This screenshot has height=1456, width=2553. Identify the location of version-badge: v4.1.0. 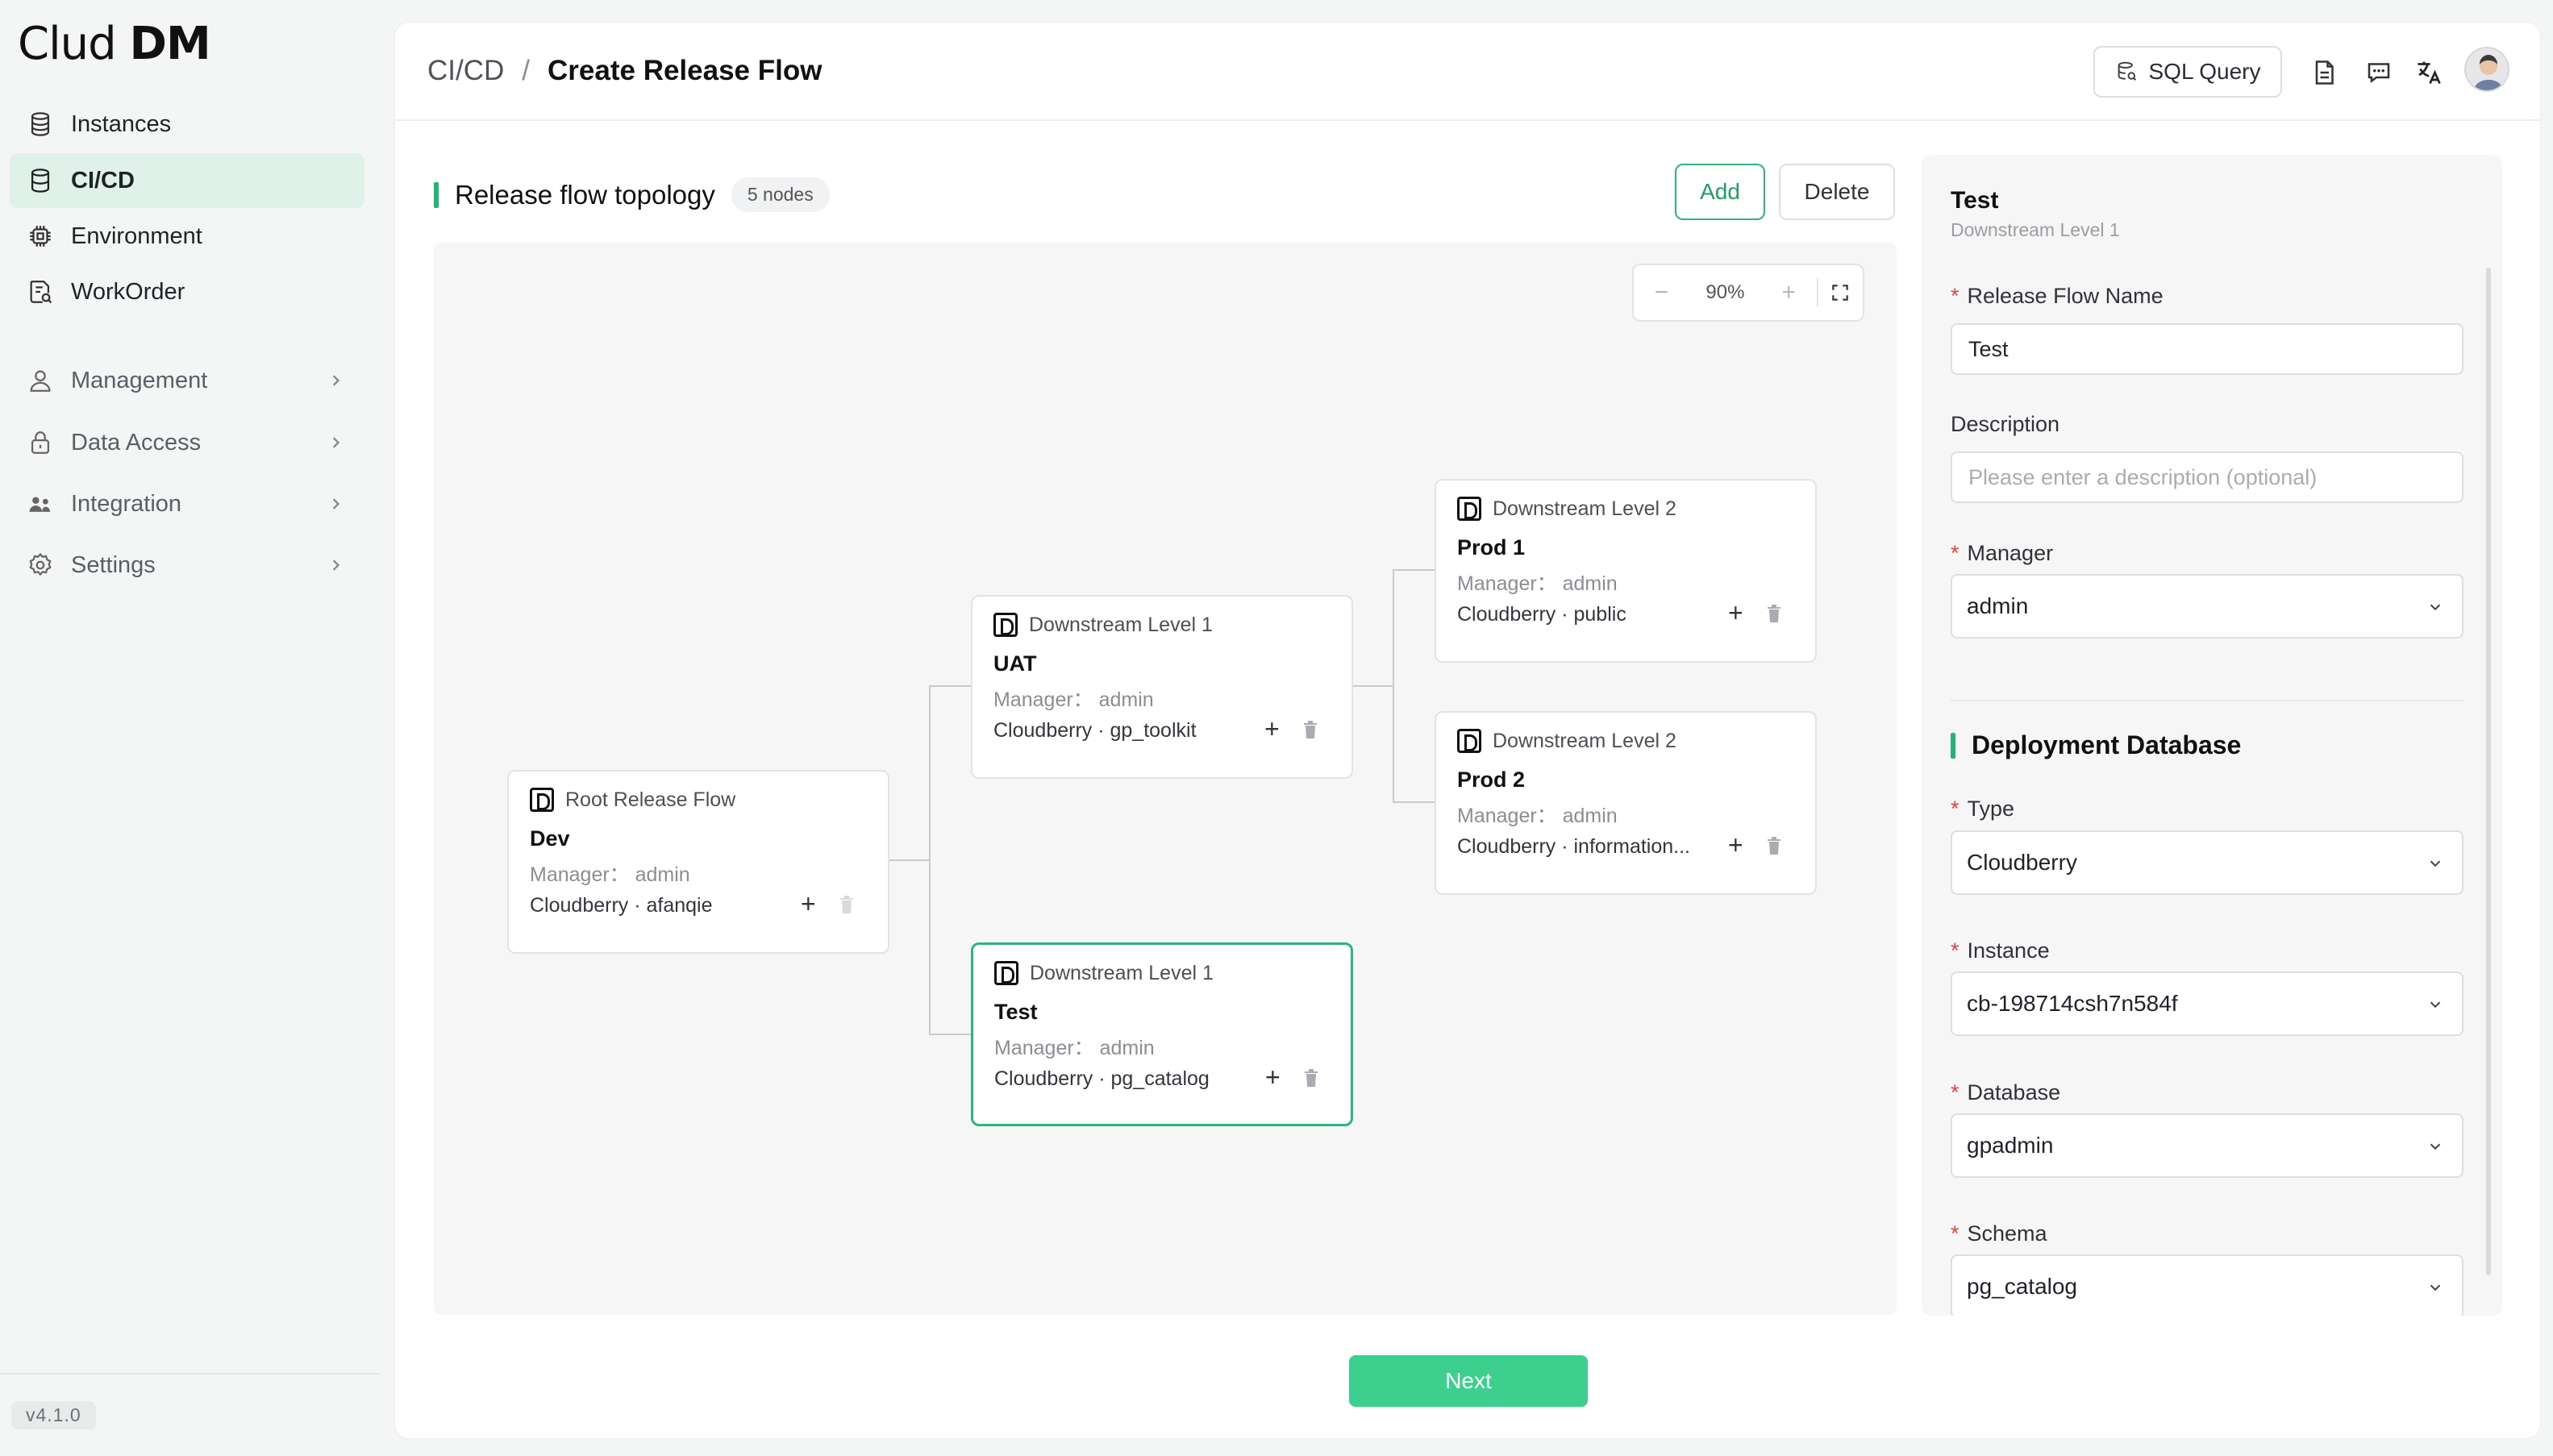
(53, 1415).